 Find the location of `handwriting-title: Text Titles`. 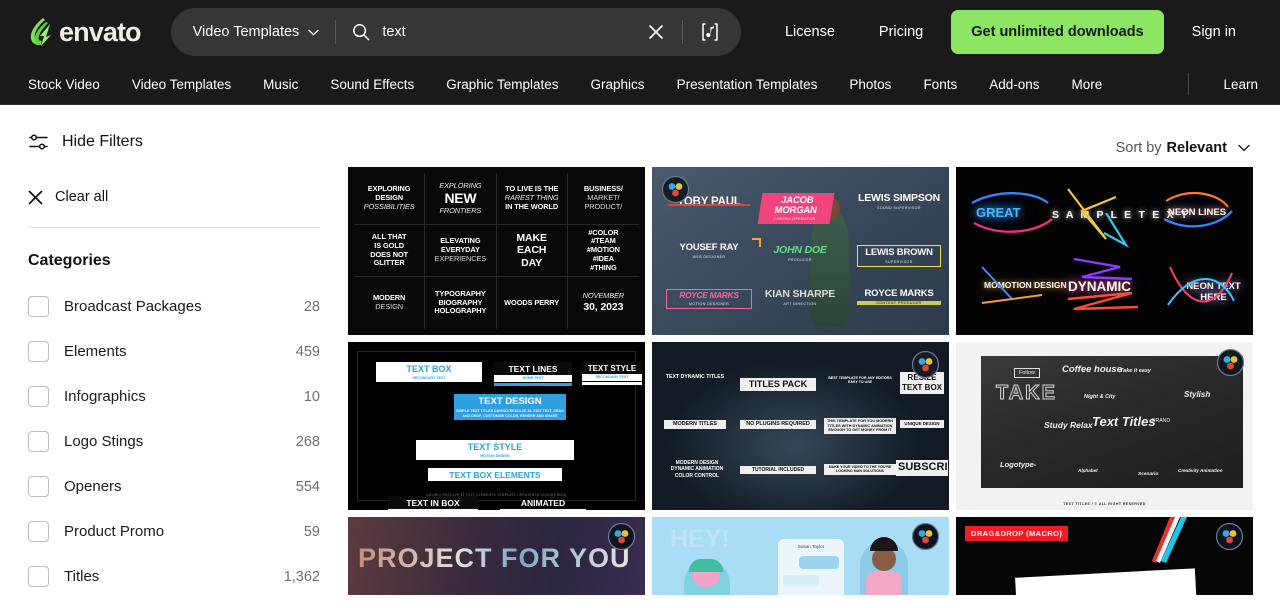

handwriting-title: Text Titles is located at coordinates (1124, 421).